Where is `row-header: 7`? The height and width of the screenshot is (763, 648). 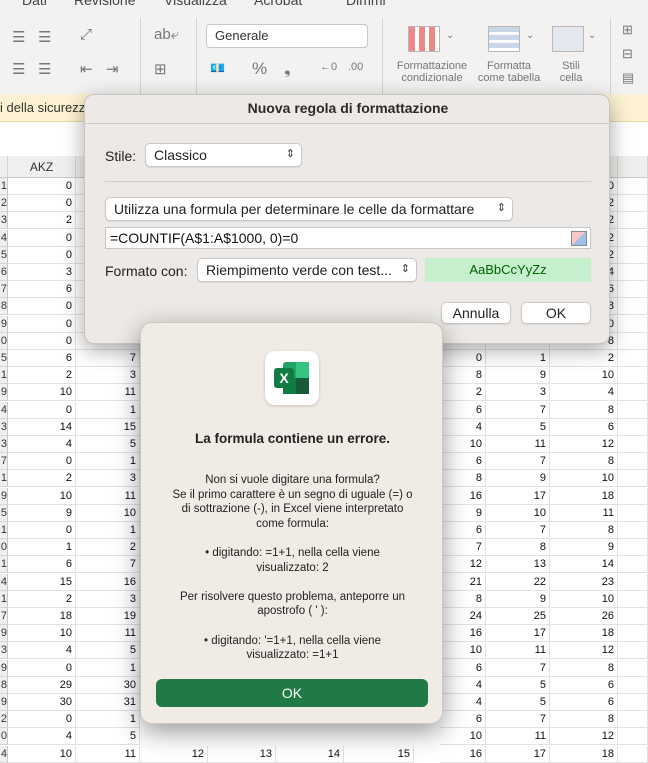 row-header: 7 is located at coordinates (4, 290).